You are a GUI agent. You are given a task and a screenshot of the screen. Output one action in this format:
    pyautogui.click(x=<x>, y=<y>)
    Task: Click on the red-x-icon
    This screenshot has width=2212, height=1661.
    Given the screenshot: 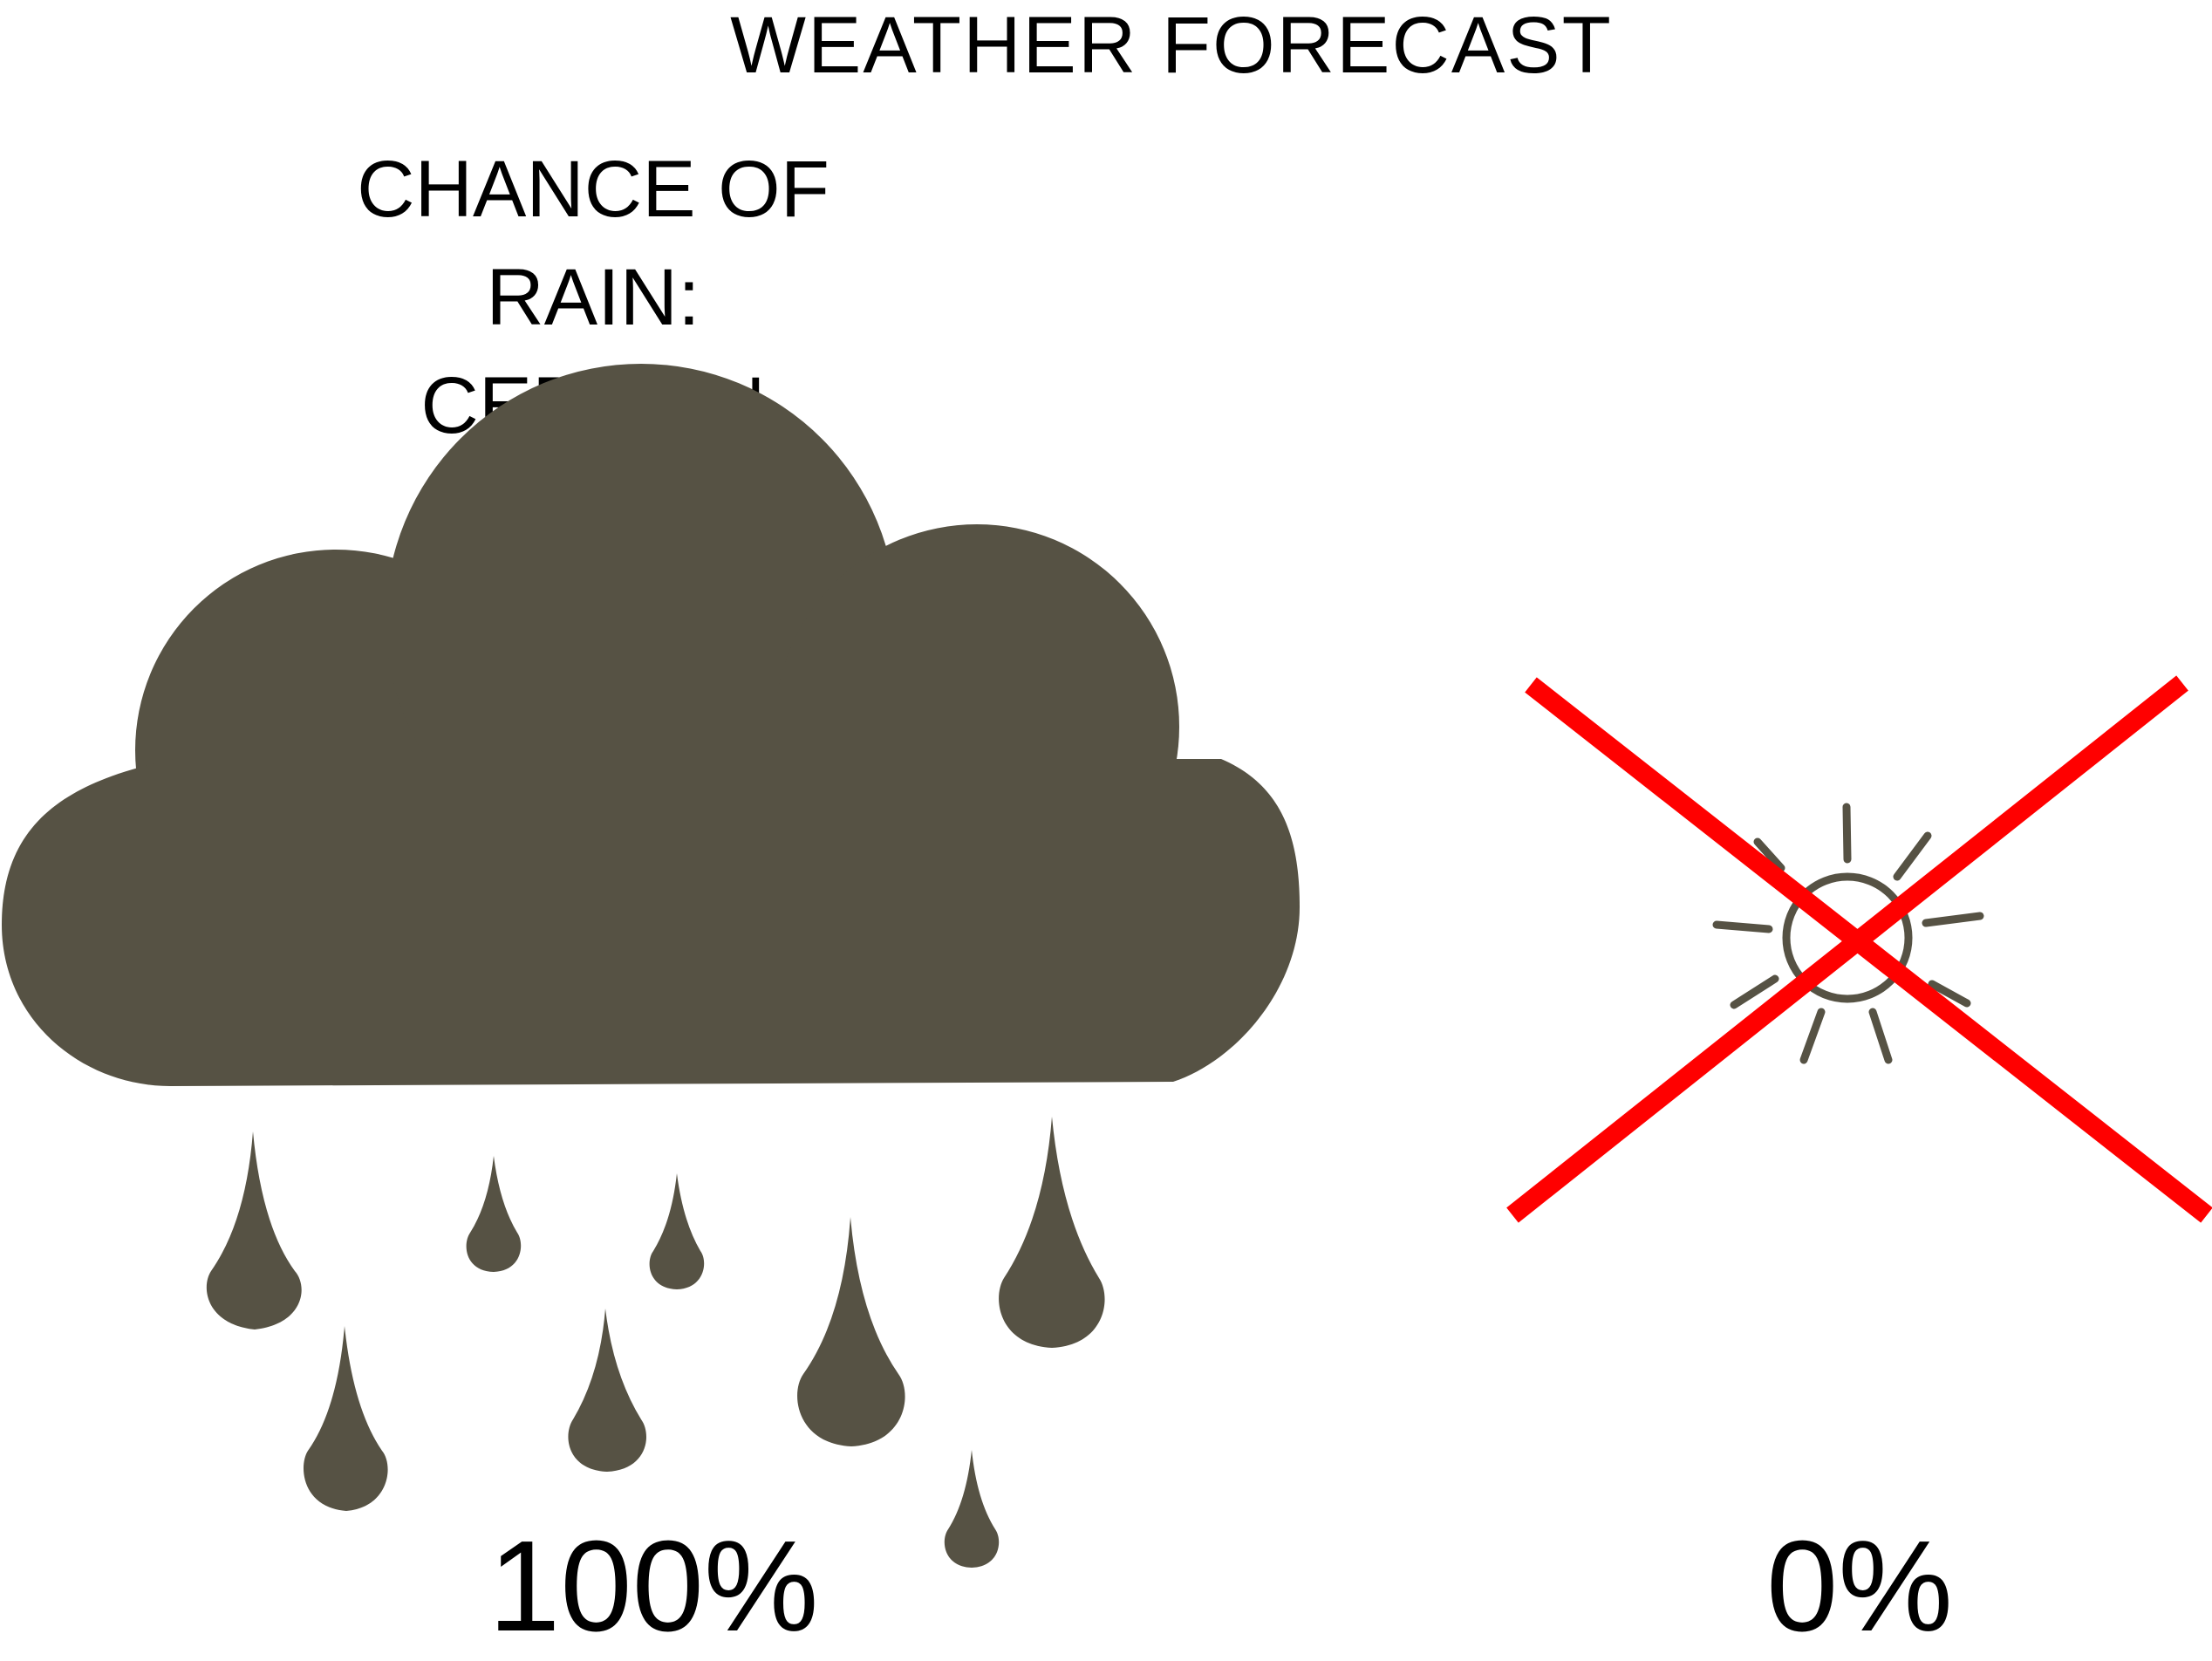 What is the action you would take?
    pyautogui.click(x=1859, y=949)
    